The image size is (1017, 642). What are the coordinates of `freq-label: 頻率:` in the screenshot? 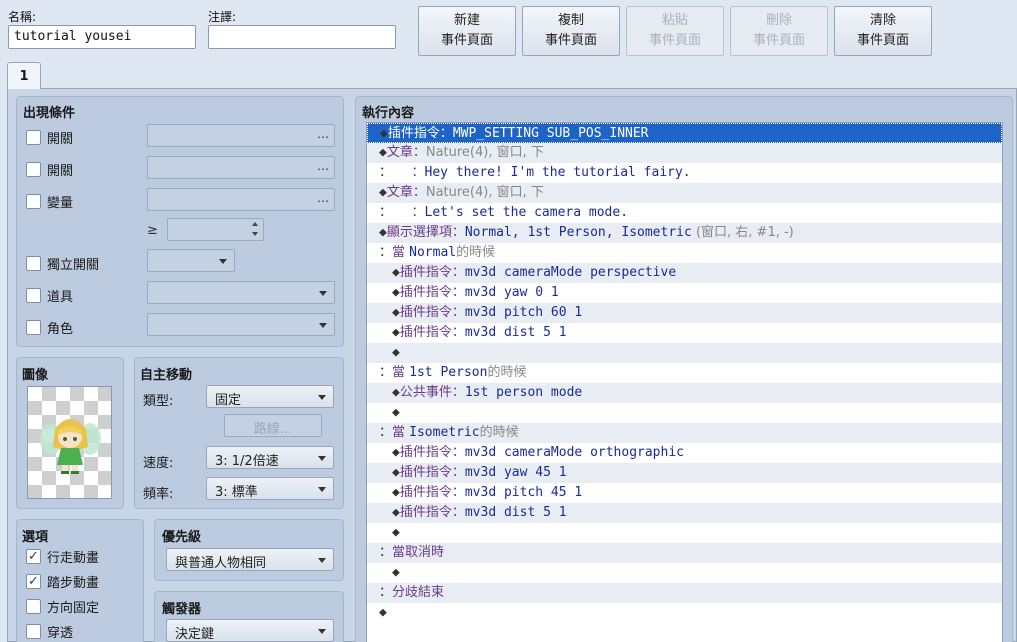 It's located at (158, 494).